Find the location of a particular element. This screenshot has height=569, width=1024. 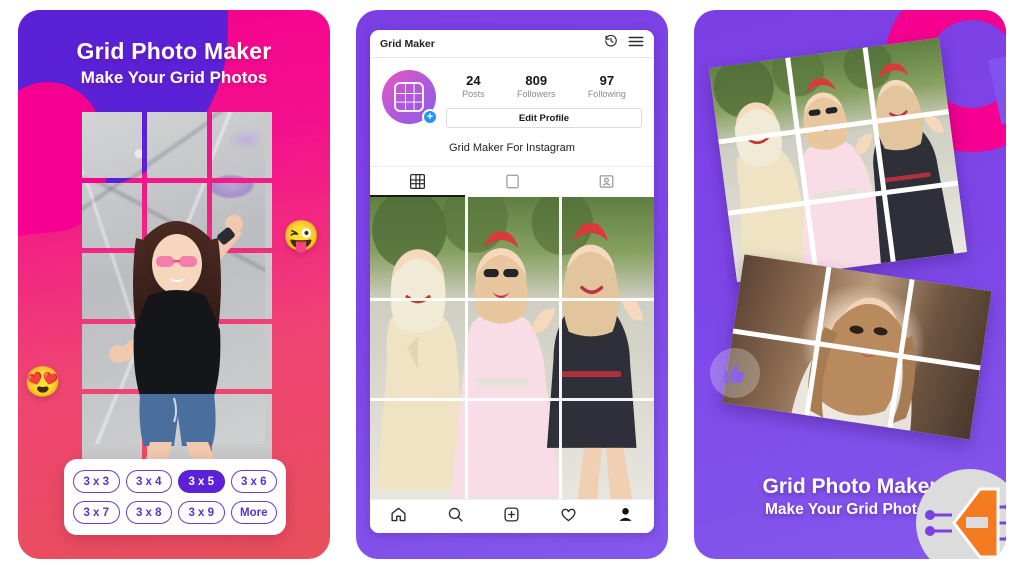

wink-emoji-decoration: 😜 is located at coordinates (301, 236).